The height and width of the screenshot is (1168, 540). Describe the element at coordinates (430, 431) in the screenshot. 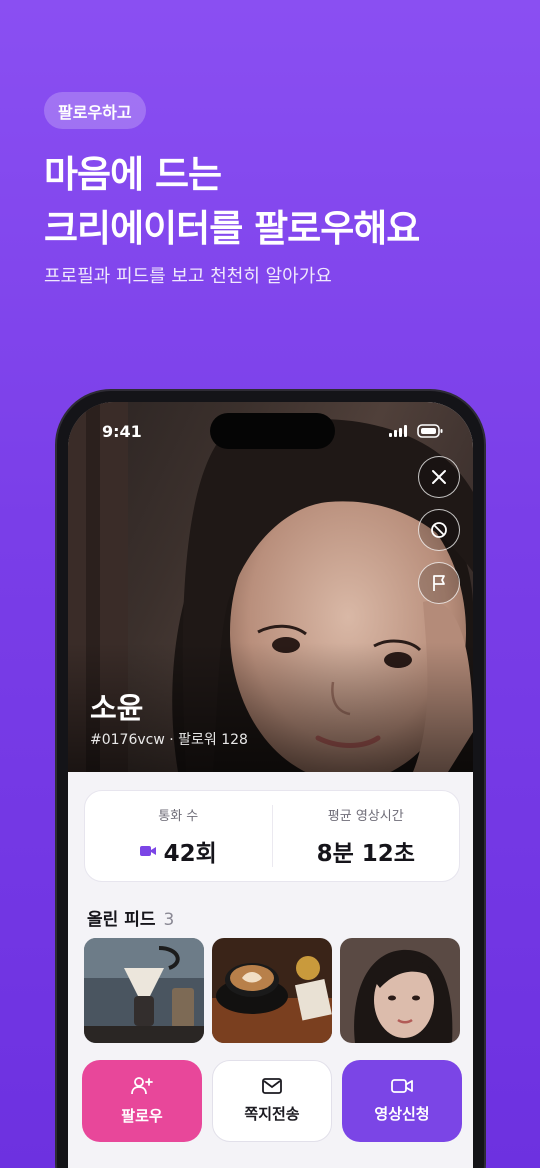

I see `battery-icon` at that location.